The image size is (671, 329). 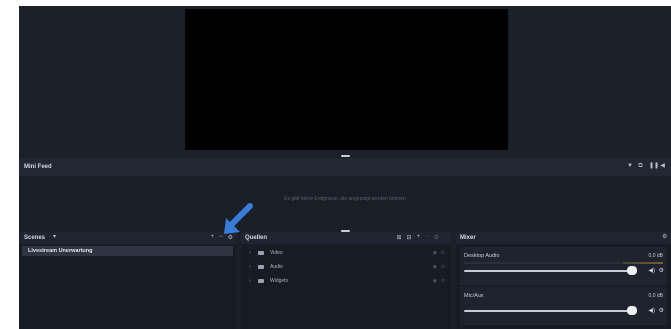 I want to click on minifeed-title: Mini Feed, so click(x=38, y=167).